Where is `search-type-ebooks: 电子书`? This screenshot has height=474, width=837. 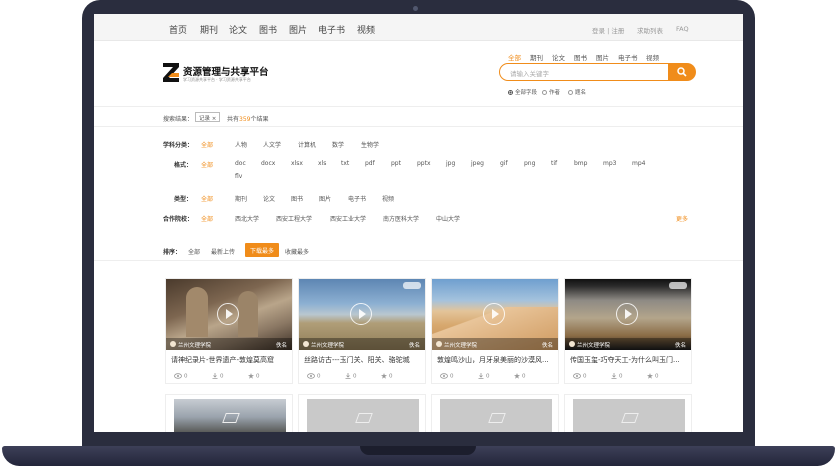
search-type-ebooks: 电子书 is located at coordinates (628, 57).